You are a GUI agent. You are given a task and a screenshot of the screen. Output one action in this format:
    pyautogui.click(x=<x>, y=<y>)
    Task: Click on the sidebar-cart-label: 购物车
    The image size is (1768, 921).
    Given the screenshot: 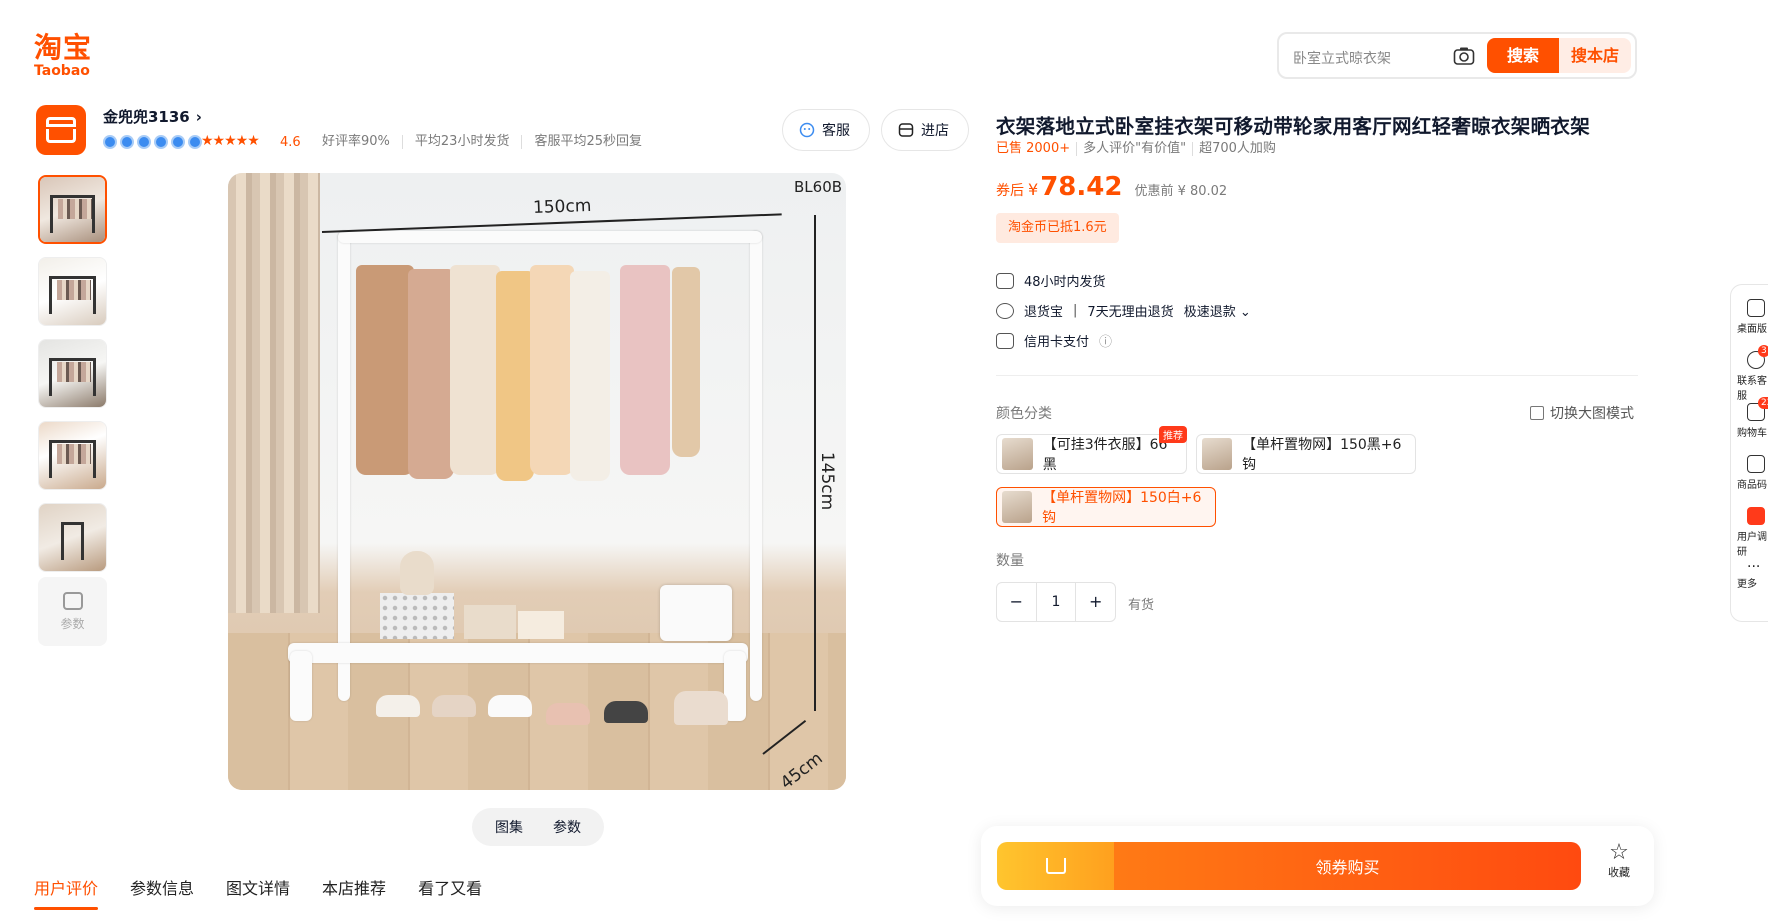 What is the action you would take?
    pyautogui.click(x=1752, y=433)
    